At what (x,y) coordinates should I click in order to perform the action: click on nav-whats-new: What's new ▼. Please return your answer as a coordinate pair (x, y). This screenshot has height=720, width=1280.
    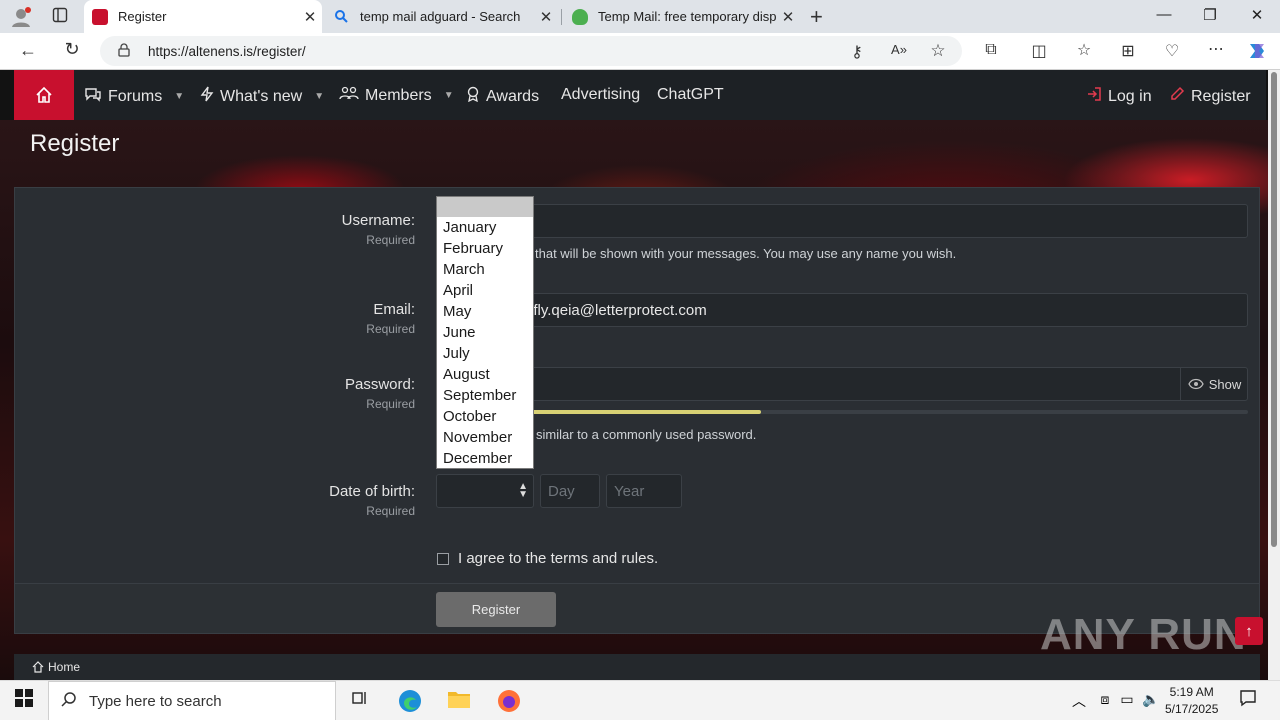
    Looking at the image, I should click on (262, 96).